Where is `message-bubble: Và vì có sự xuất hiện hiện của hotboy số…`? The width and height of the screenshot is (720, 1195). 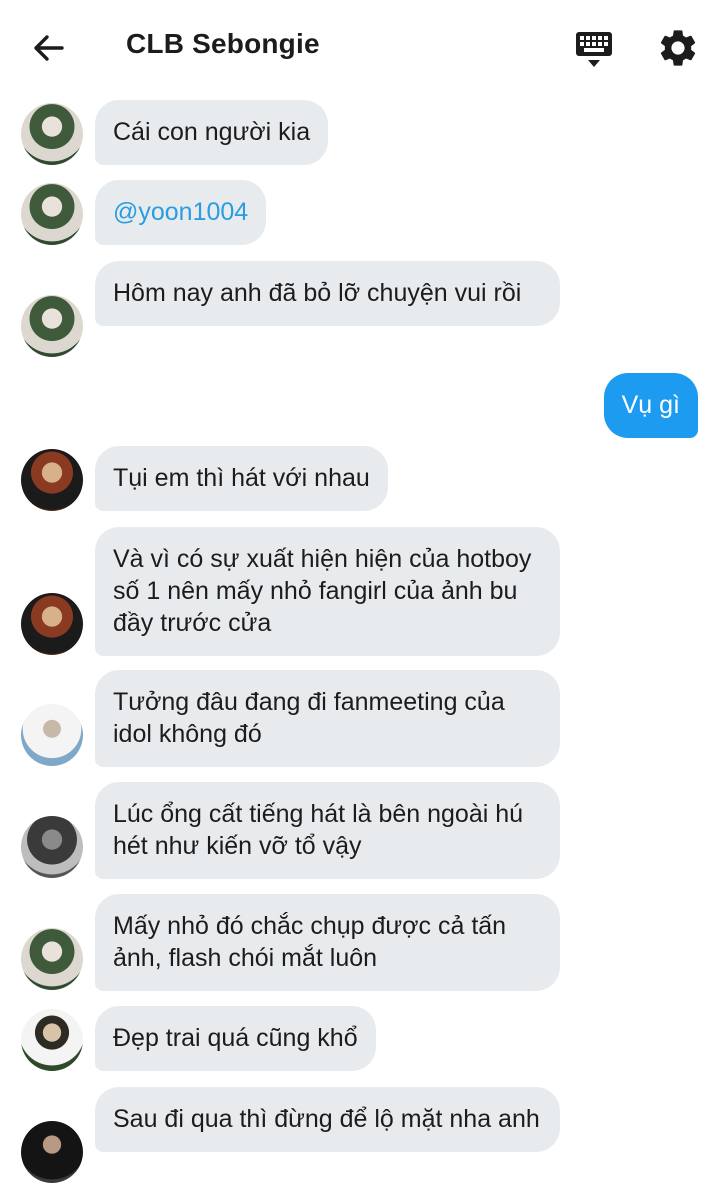 message-bubble: Và vì có sự xuất hiện hiện của hotboy số… is located at coordinates (327, 591).